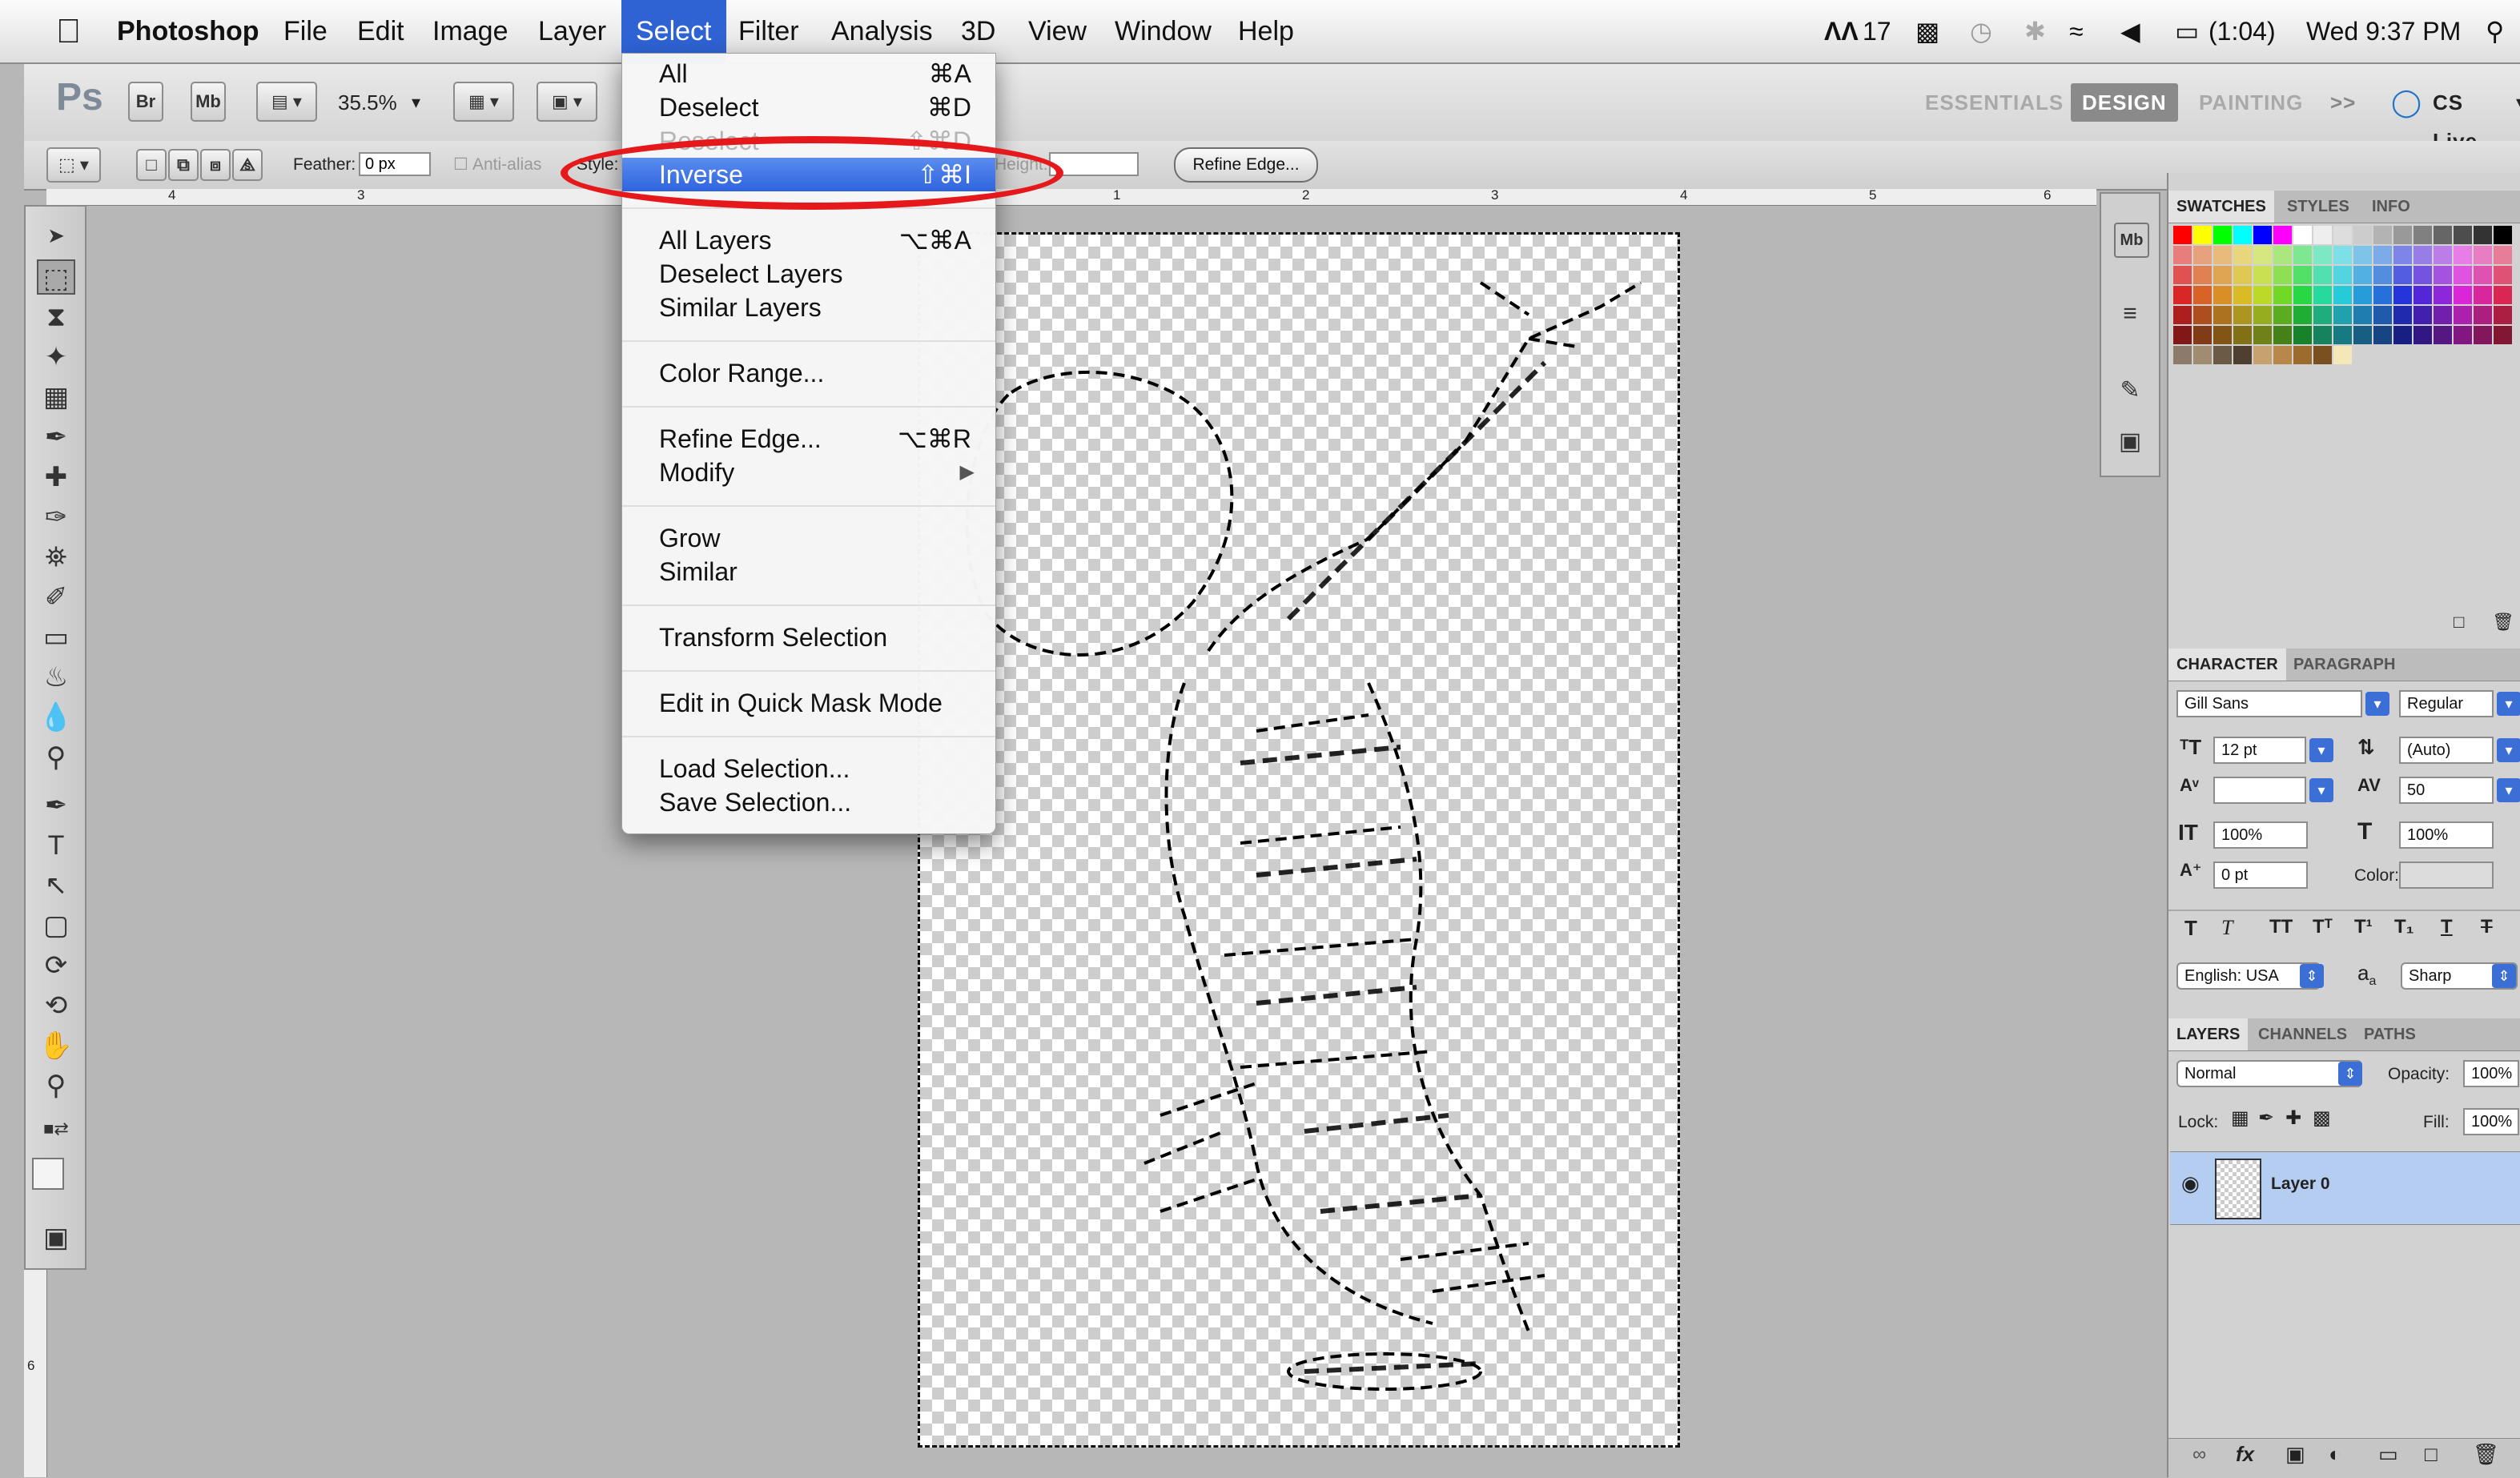 This screenshot has height=1478, width=2520. I want to click on fill-input: 100%, so click(2491, 1121).